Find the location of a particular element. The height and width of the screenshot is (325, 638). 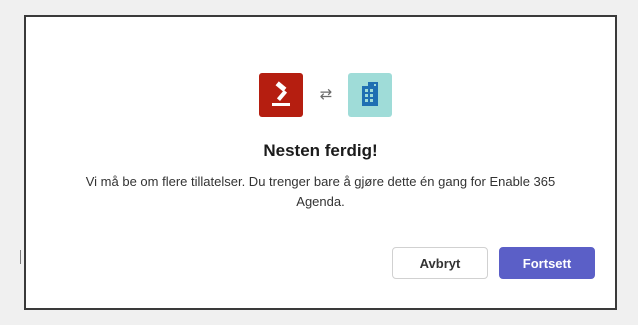

cancel-button: Avbryt is located at coordinates (440, 263).